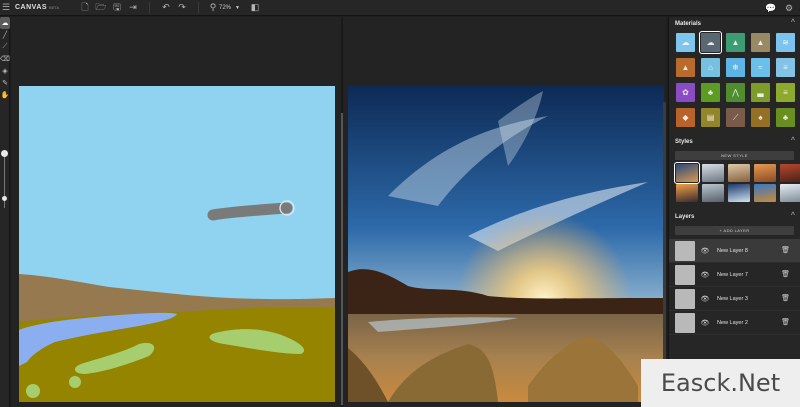 The width and height of the screenshot is (800, 407). What do you see at coordinates (789, 8) in the screenshot?
I see `settings-button: ⚙` at bounding box center [789, 8].